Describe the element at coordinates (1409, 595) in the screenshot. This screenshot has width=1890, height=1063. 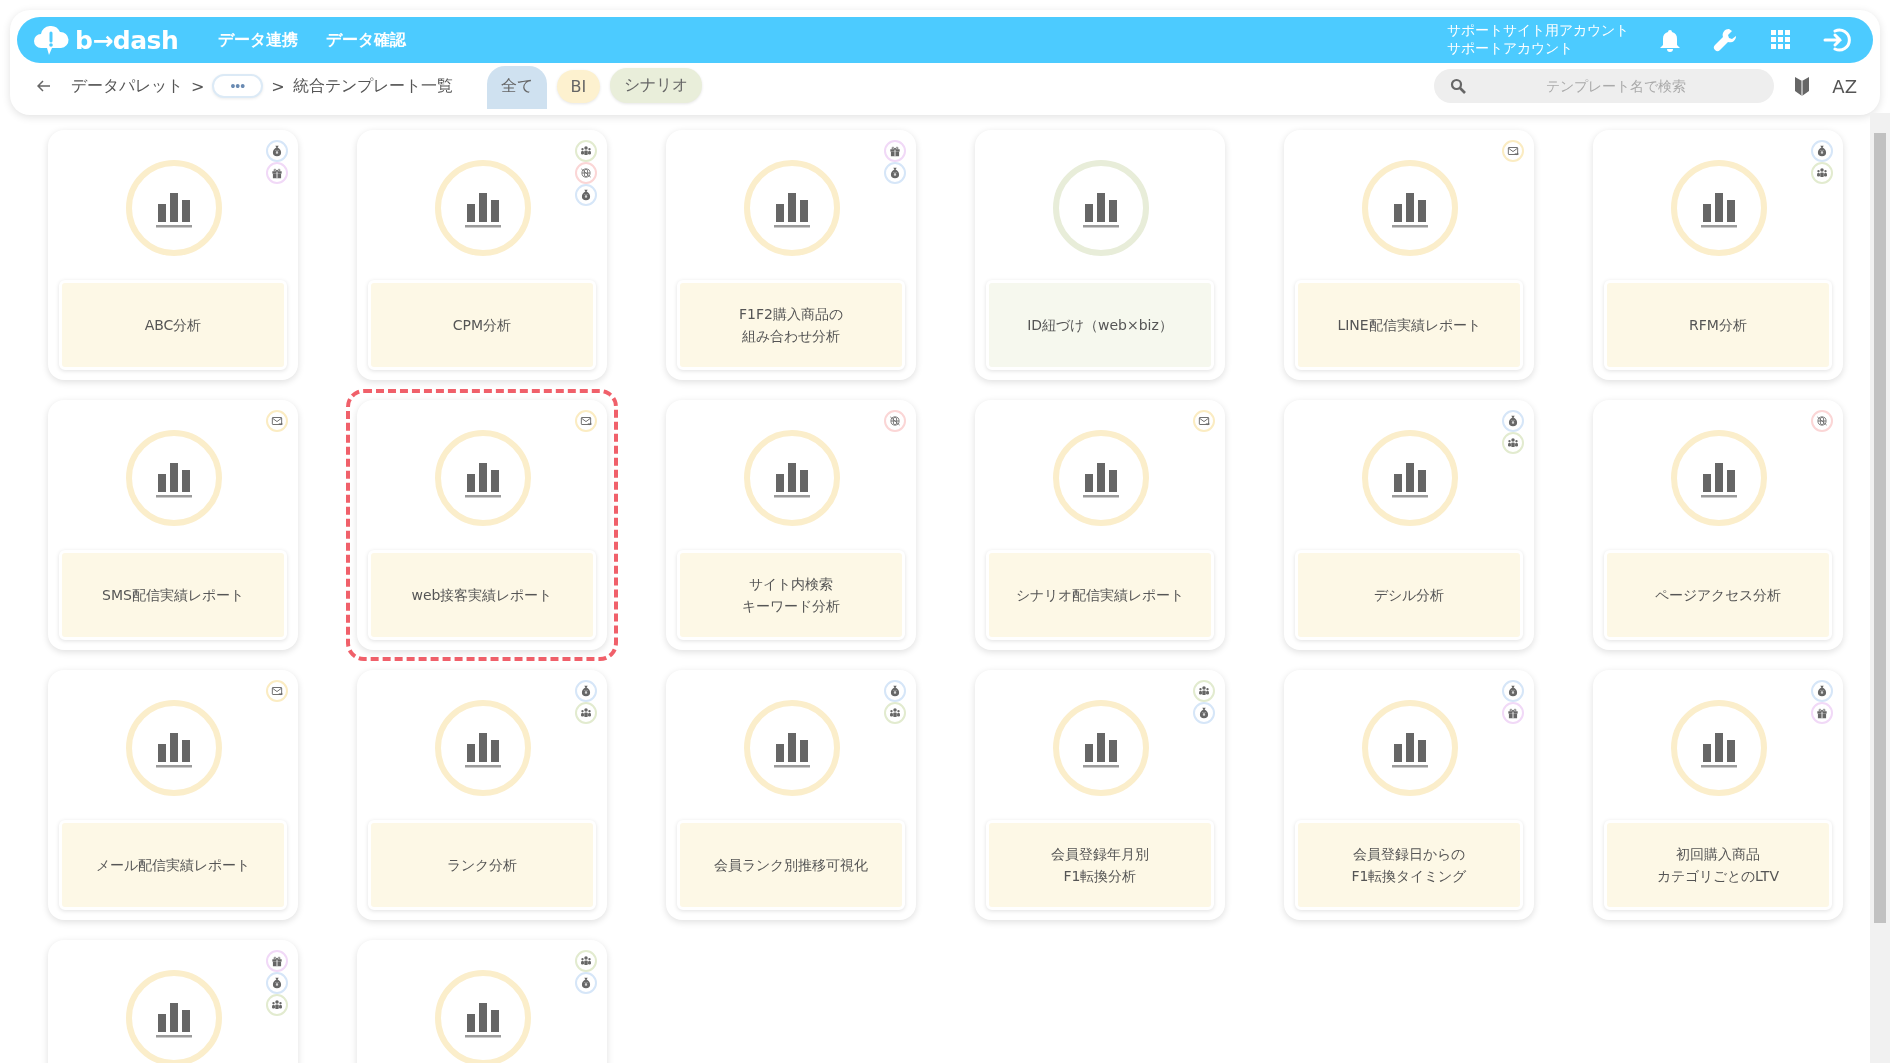
I see `card-title: デシル分析` at that location.